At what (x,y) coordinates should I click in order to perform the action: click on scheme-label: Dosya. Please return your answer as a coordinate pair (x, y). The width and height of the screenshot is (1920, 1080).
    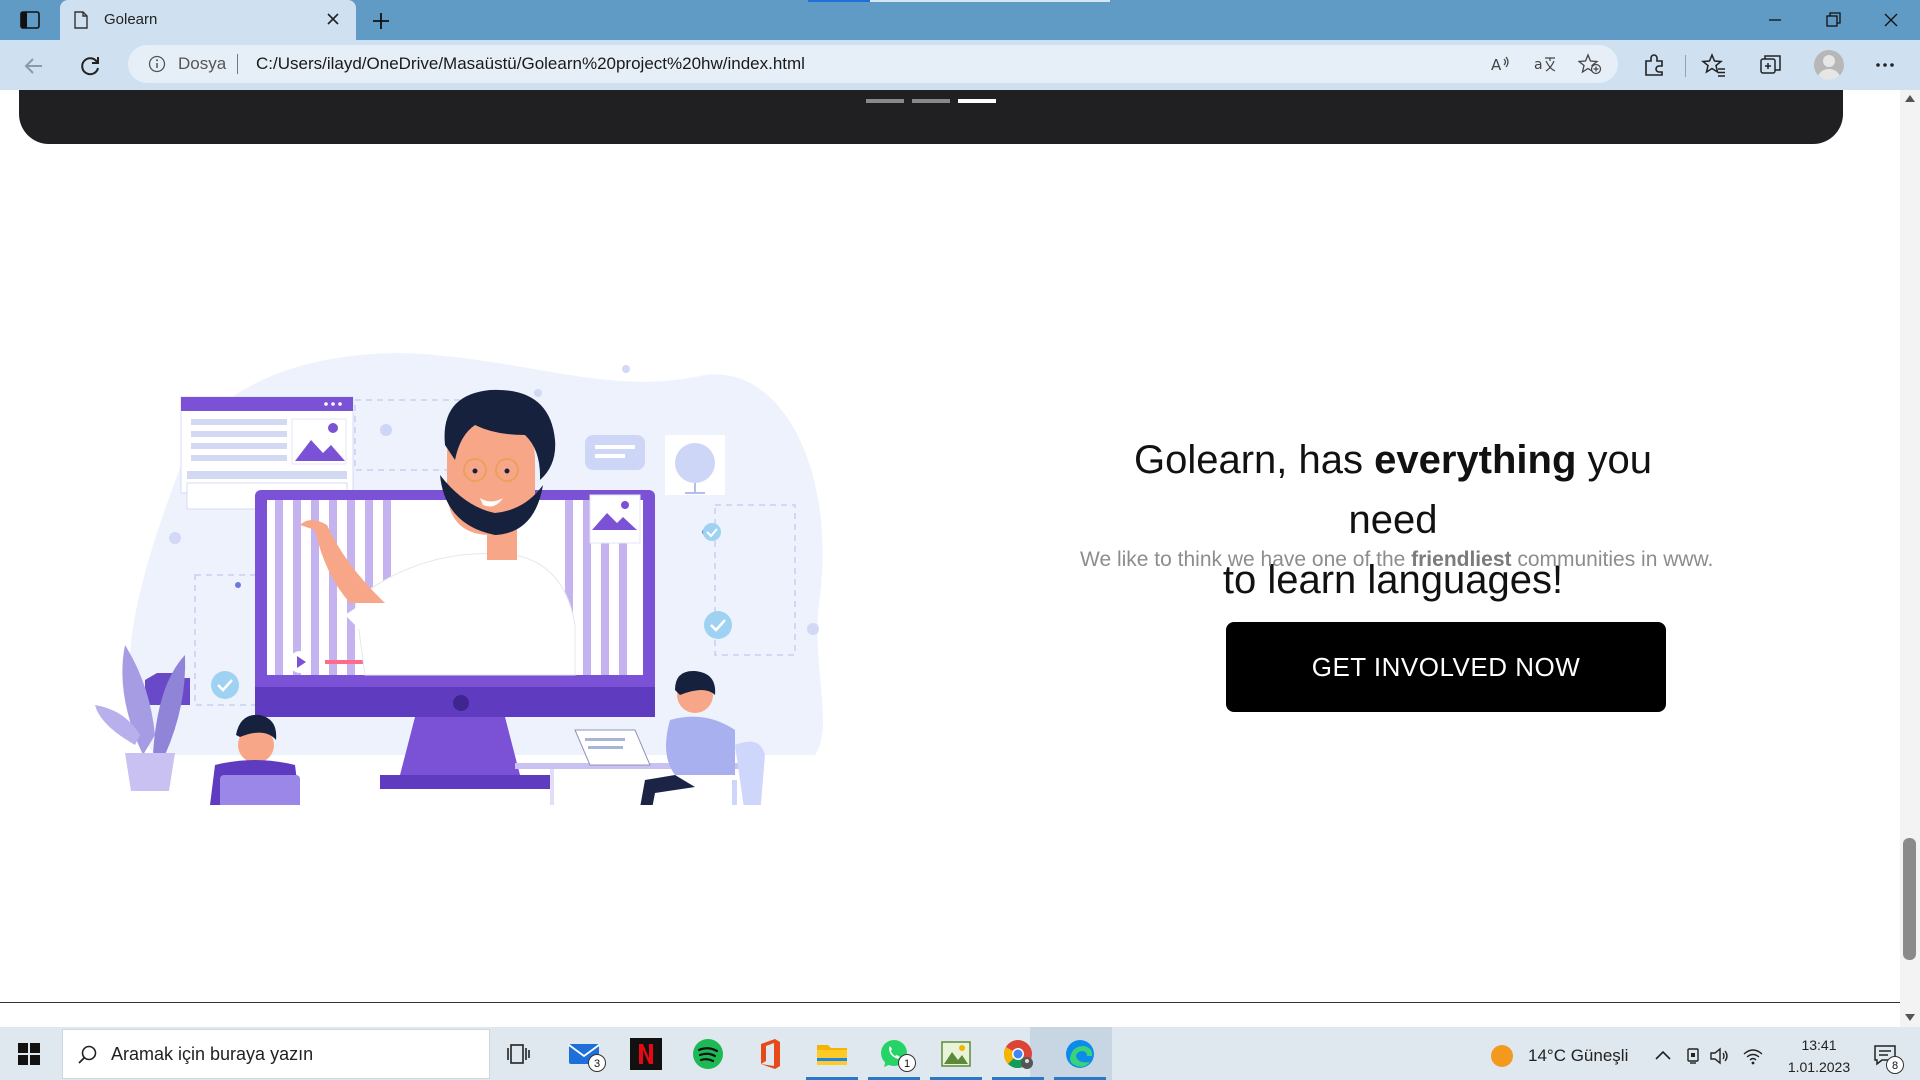
    Looking at the image, I should click on (202, 63).